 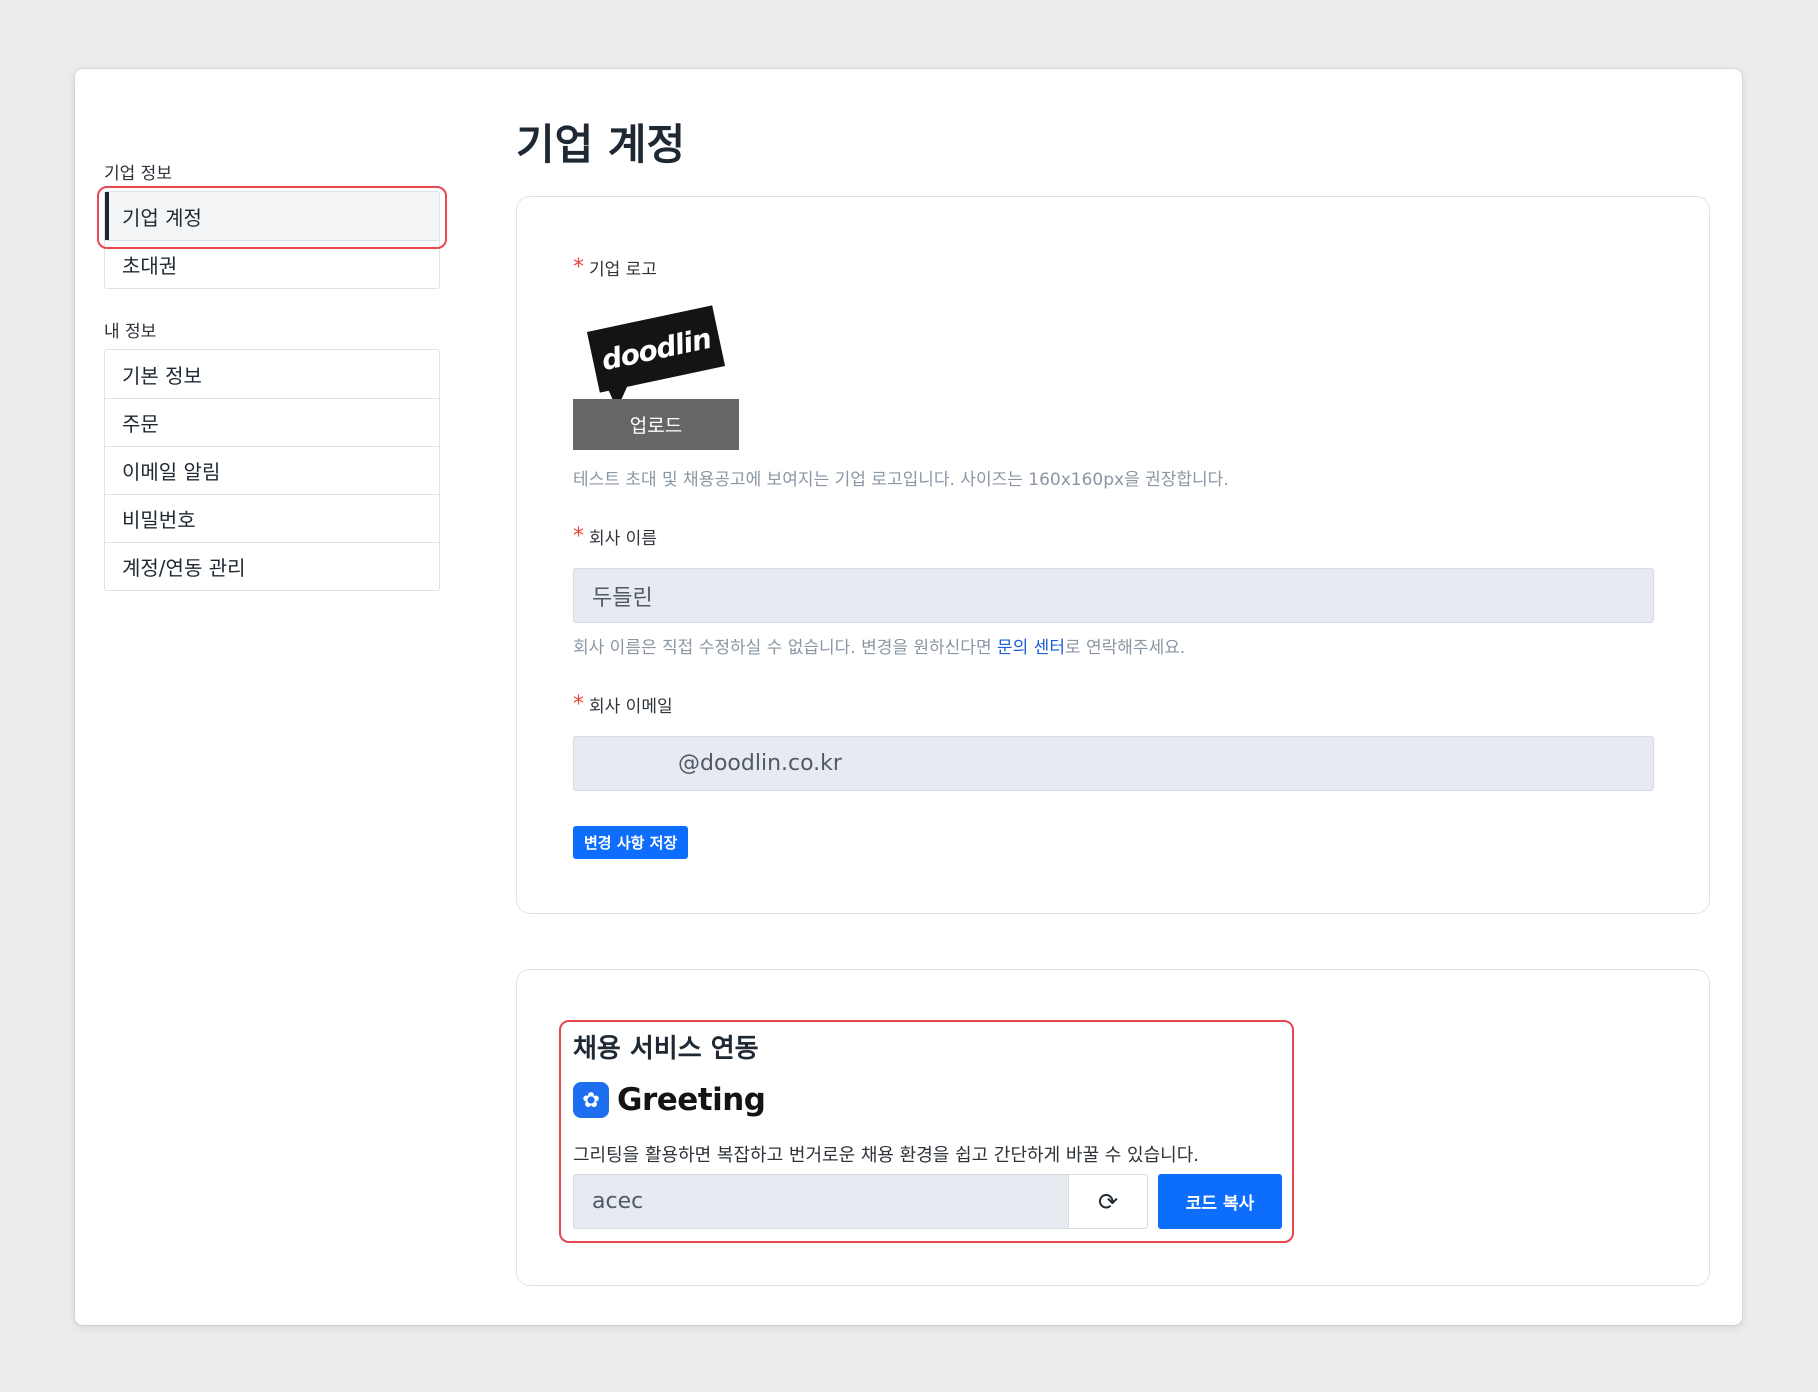 What do you see at coordinates (272, 566) in the screenshot?
I see `sidebar-item-account-integrations: 계정/연동 관리` at bounding box center [272, 566].